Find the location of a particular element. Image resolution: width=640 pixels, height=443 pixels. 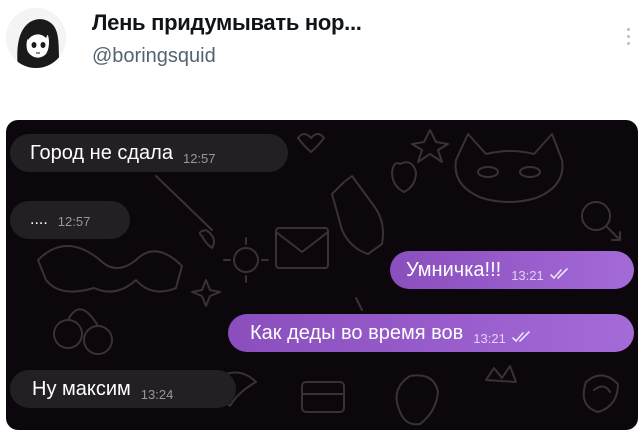

message-text: Город не сдала is located at coordinates (101, 152).